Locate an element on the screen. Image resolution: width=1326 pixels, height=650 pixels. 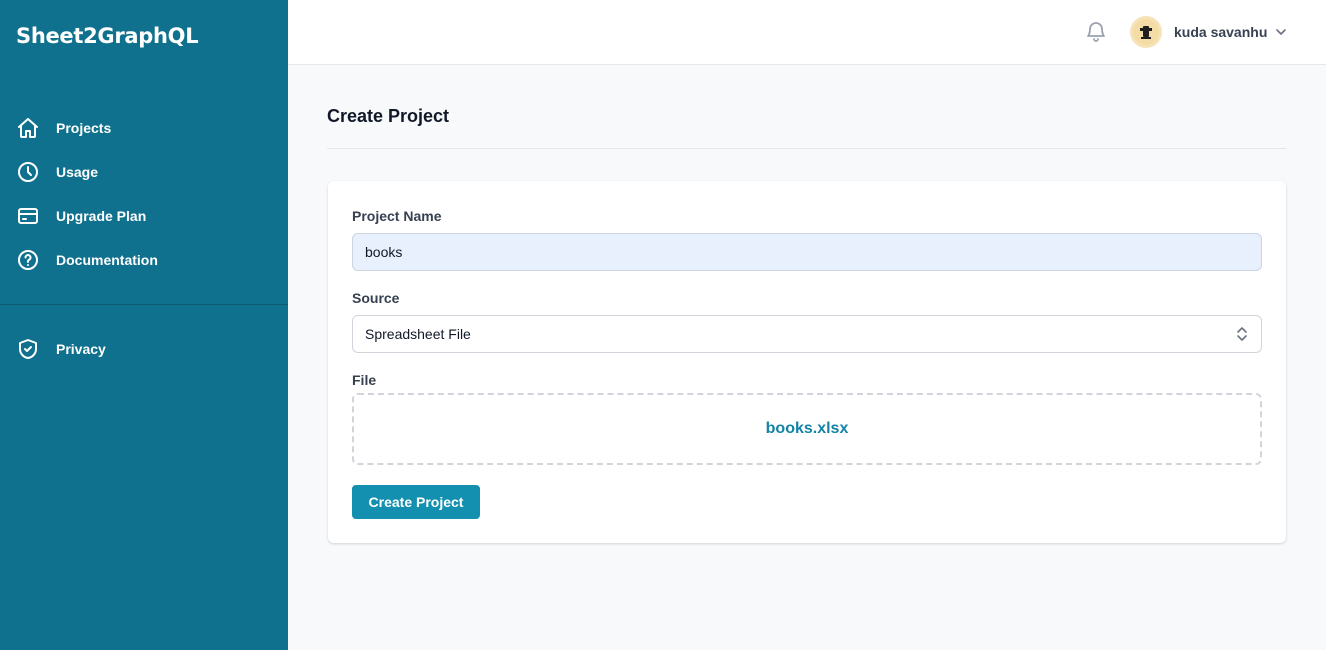
sidebar-item-label: Usage is located at coordinates (77, 172).